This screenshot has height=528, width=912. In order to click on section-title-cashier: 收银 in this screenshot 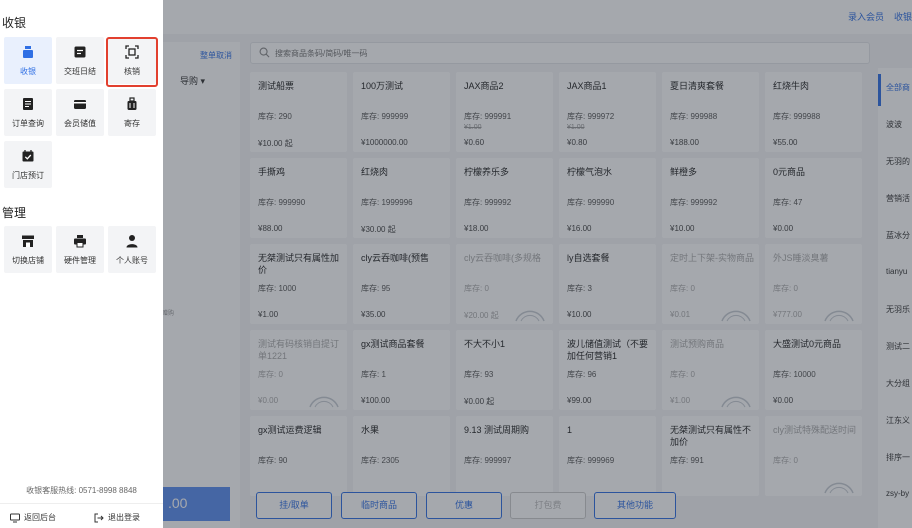, I will do `click(14, 23)`.